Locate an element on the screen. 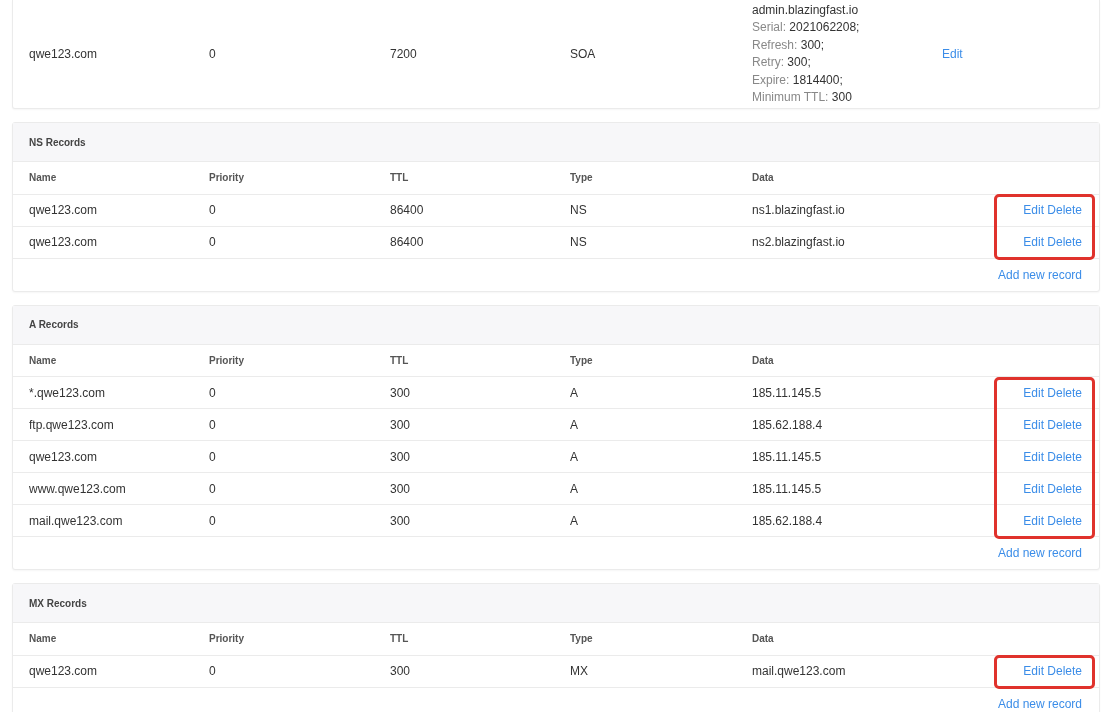  section-title: MX Records is located at coordinates (58, 603).